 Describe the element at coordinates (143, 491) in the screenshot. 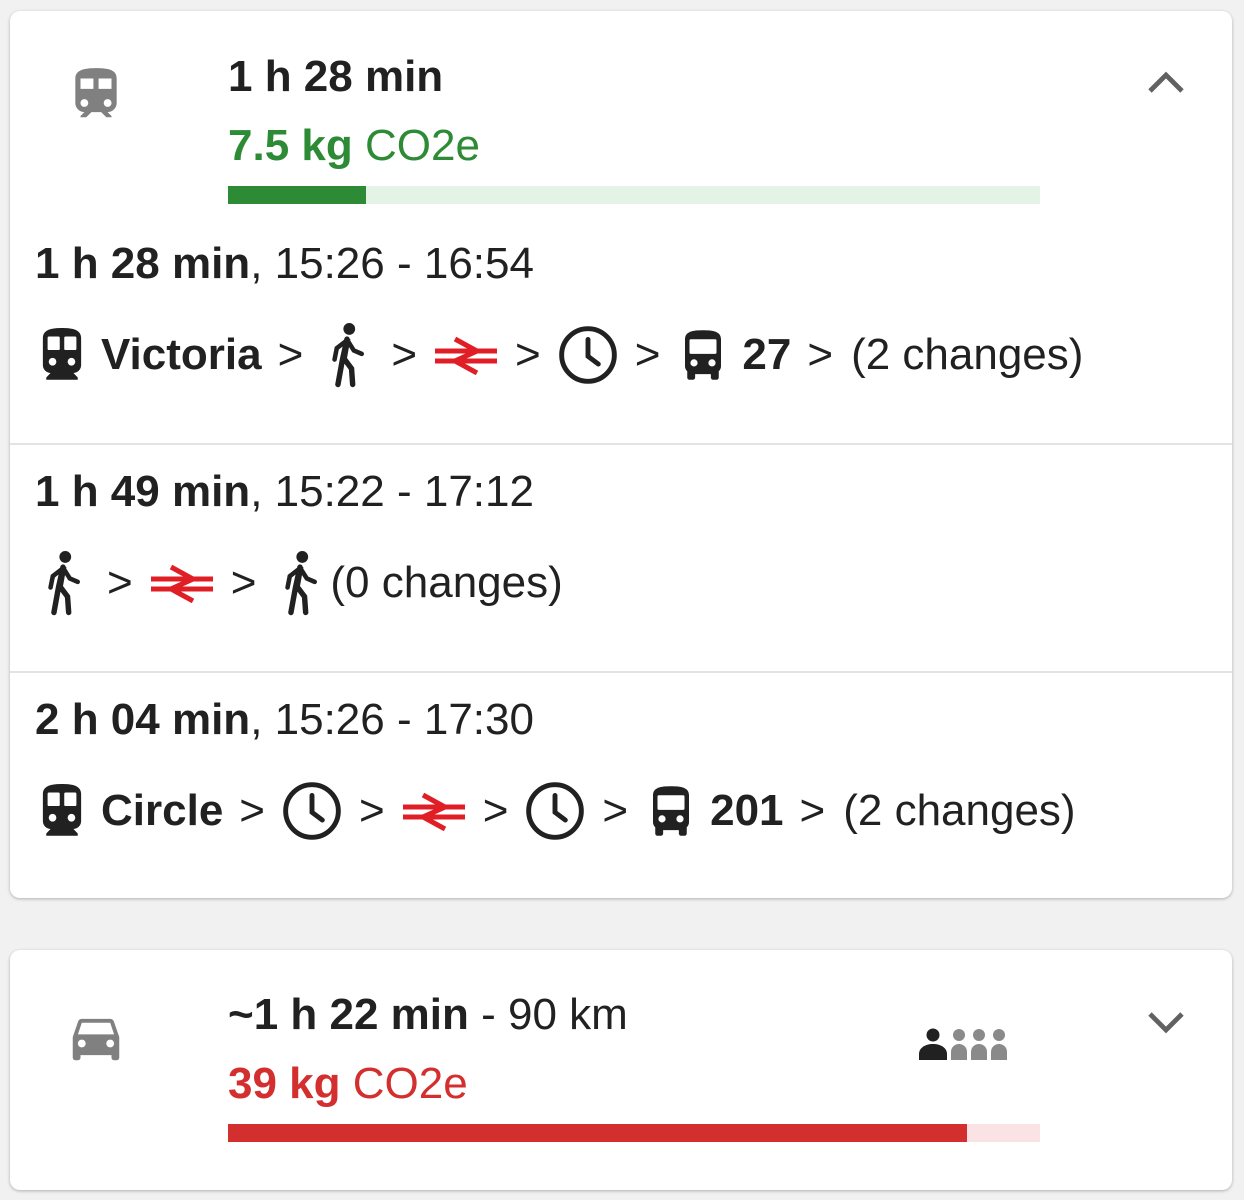

I see `route-duration: 1 h 49 min` at that location.